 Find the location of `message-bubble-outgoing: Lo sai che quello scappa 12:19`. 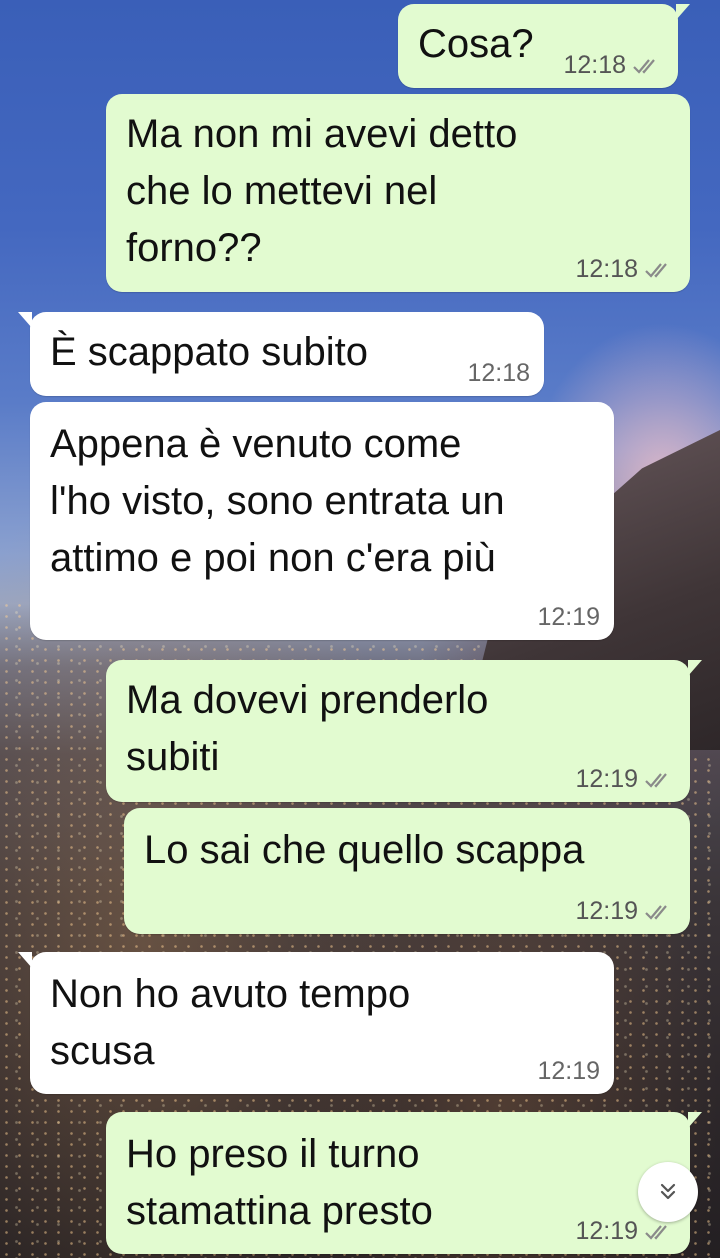

message-bubble-outgoing: Lo sai che quello scappa 12:19 is located at coordinates (407, 871).